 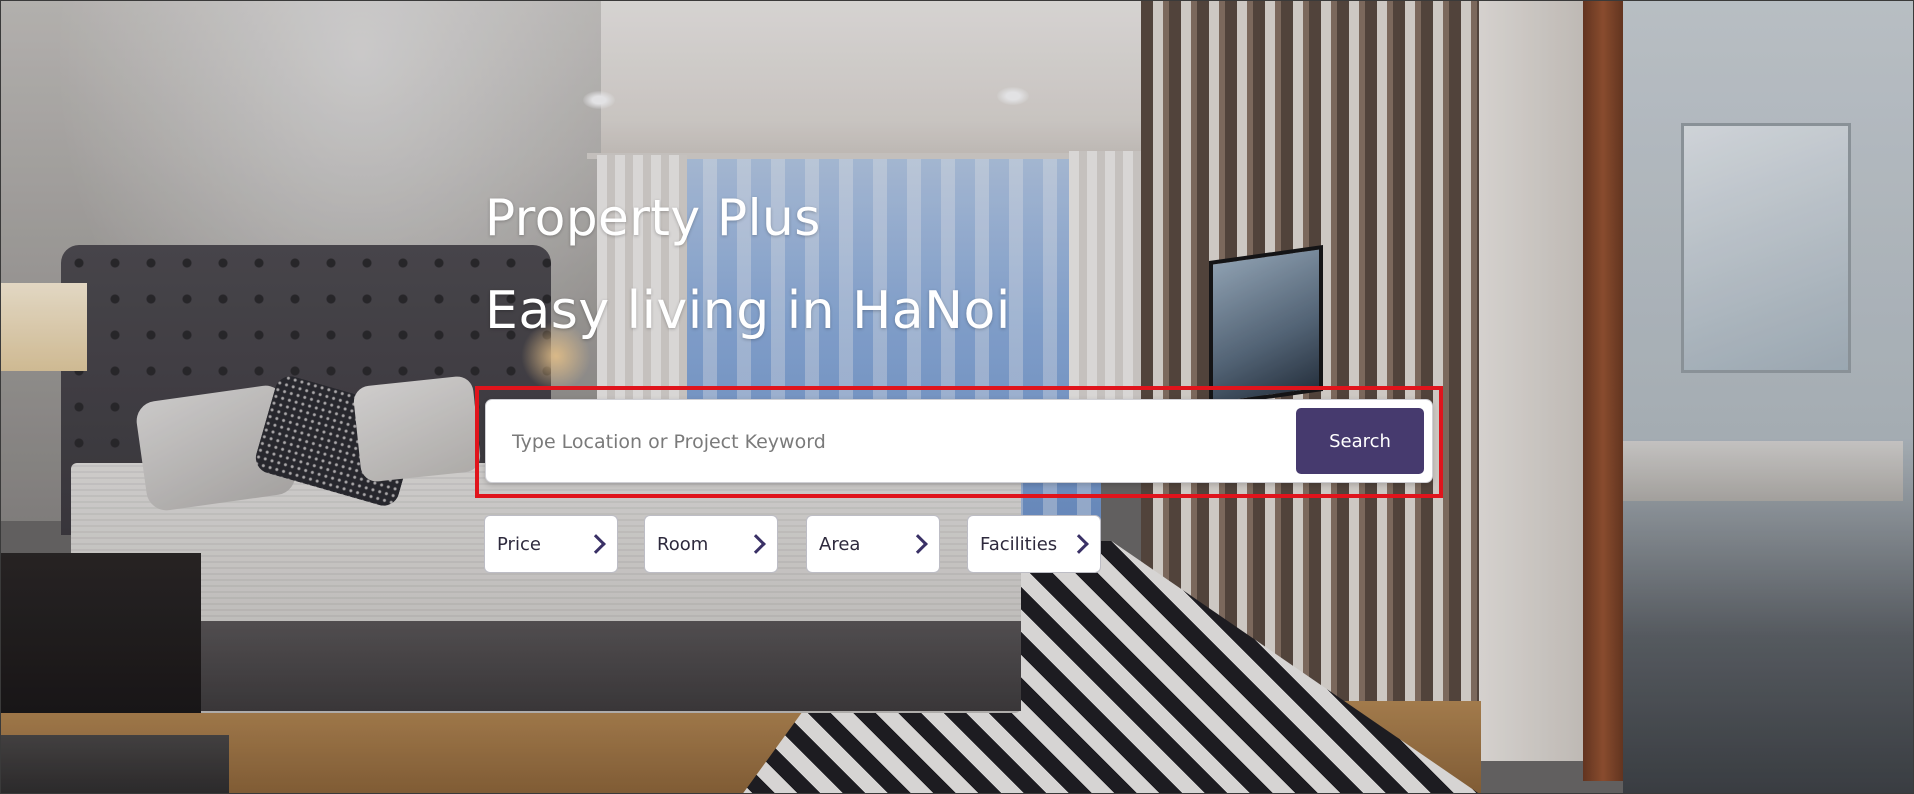 What do you see at coordinates (1019, 544) in the screenshot?
I see `filter-label: Facilities` at bounding box center [1019, 544].